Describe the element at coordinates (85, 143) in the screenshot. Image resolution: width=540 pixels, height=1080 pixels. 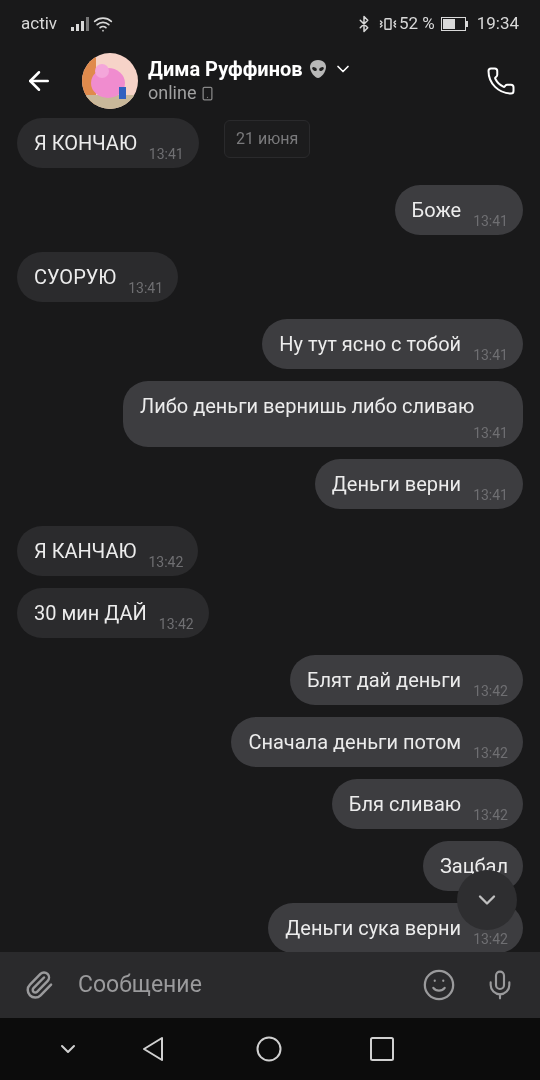
I see `message-text: Я КОНЧАЮ` at that location.